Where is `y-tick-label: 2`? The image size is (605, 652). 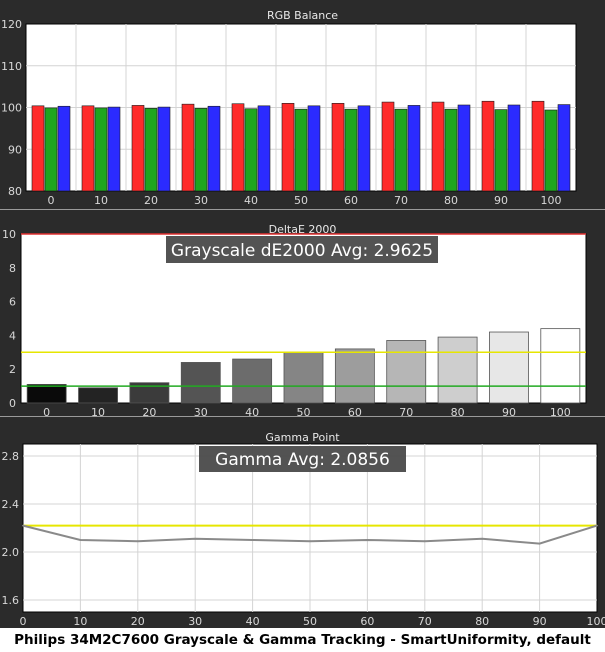
y-tick-label: 2 is located at coordinates (12, 369).